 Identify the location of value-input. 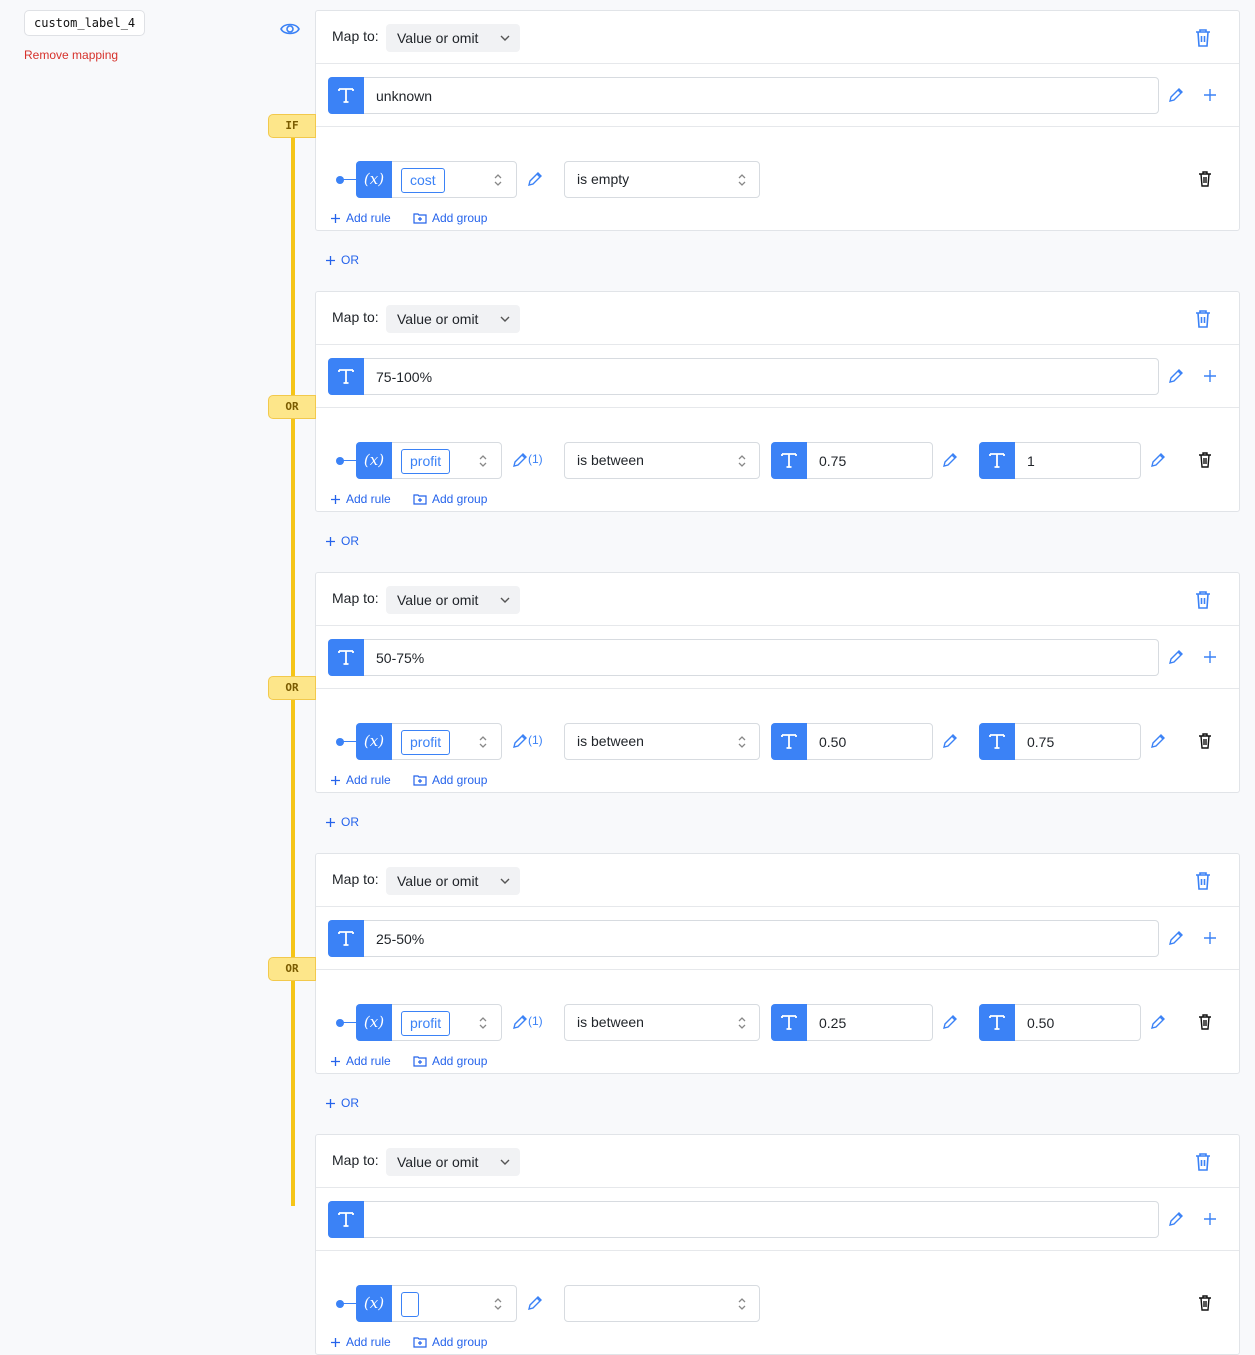
(743, 1219).